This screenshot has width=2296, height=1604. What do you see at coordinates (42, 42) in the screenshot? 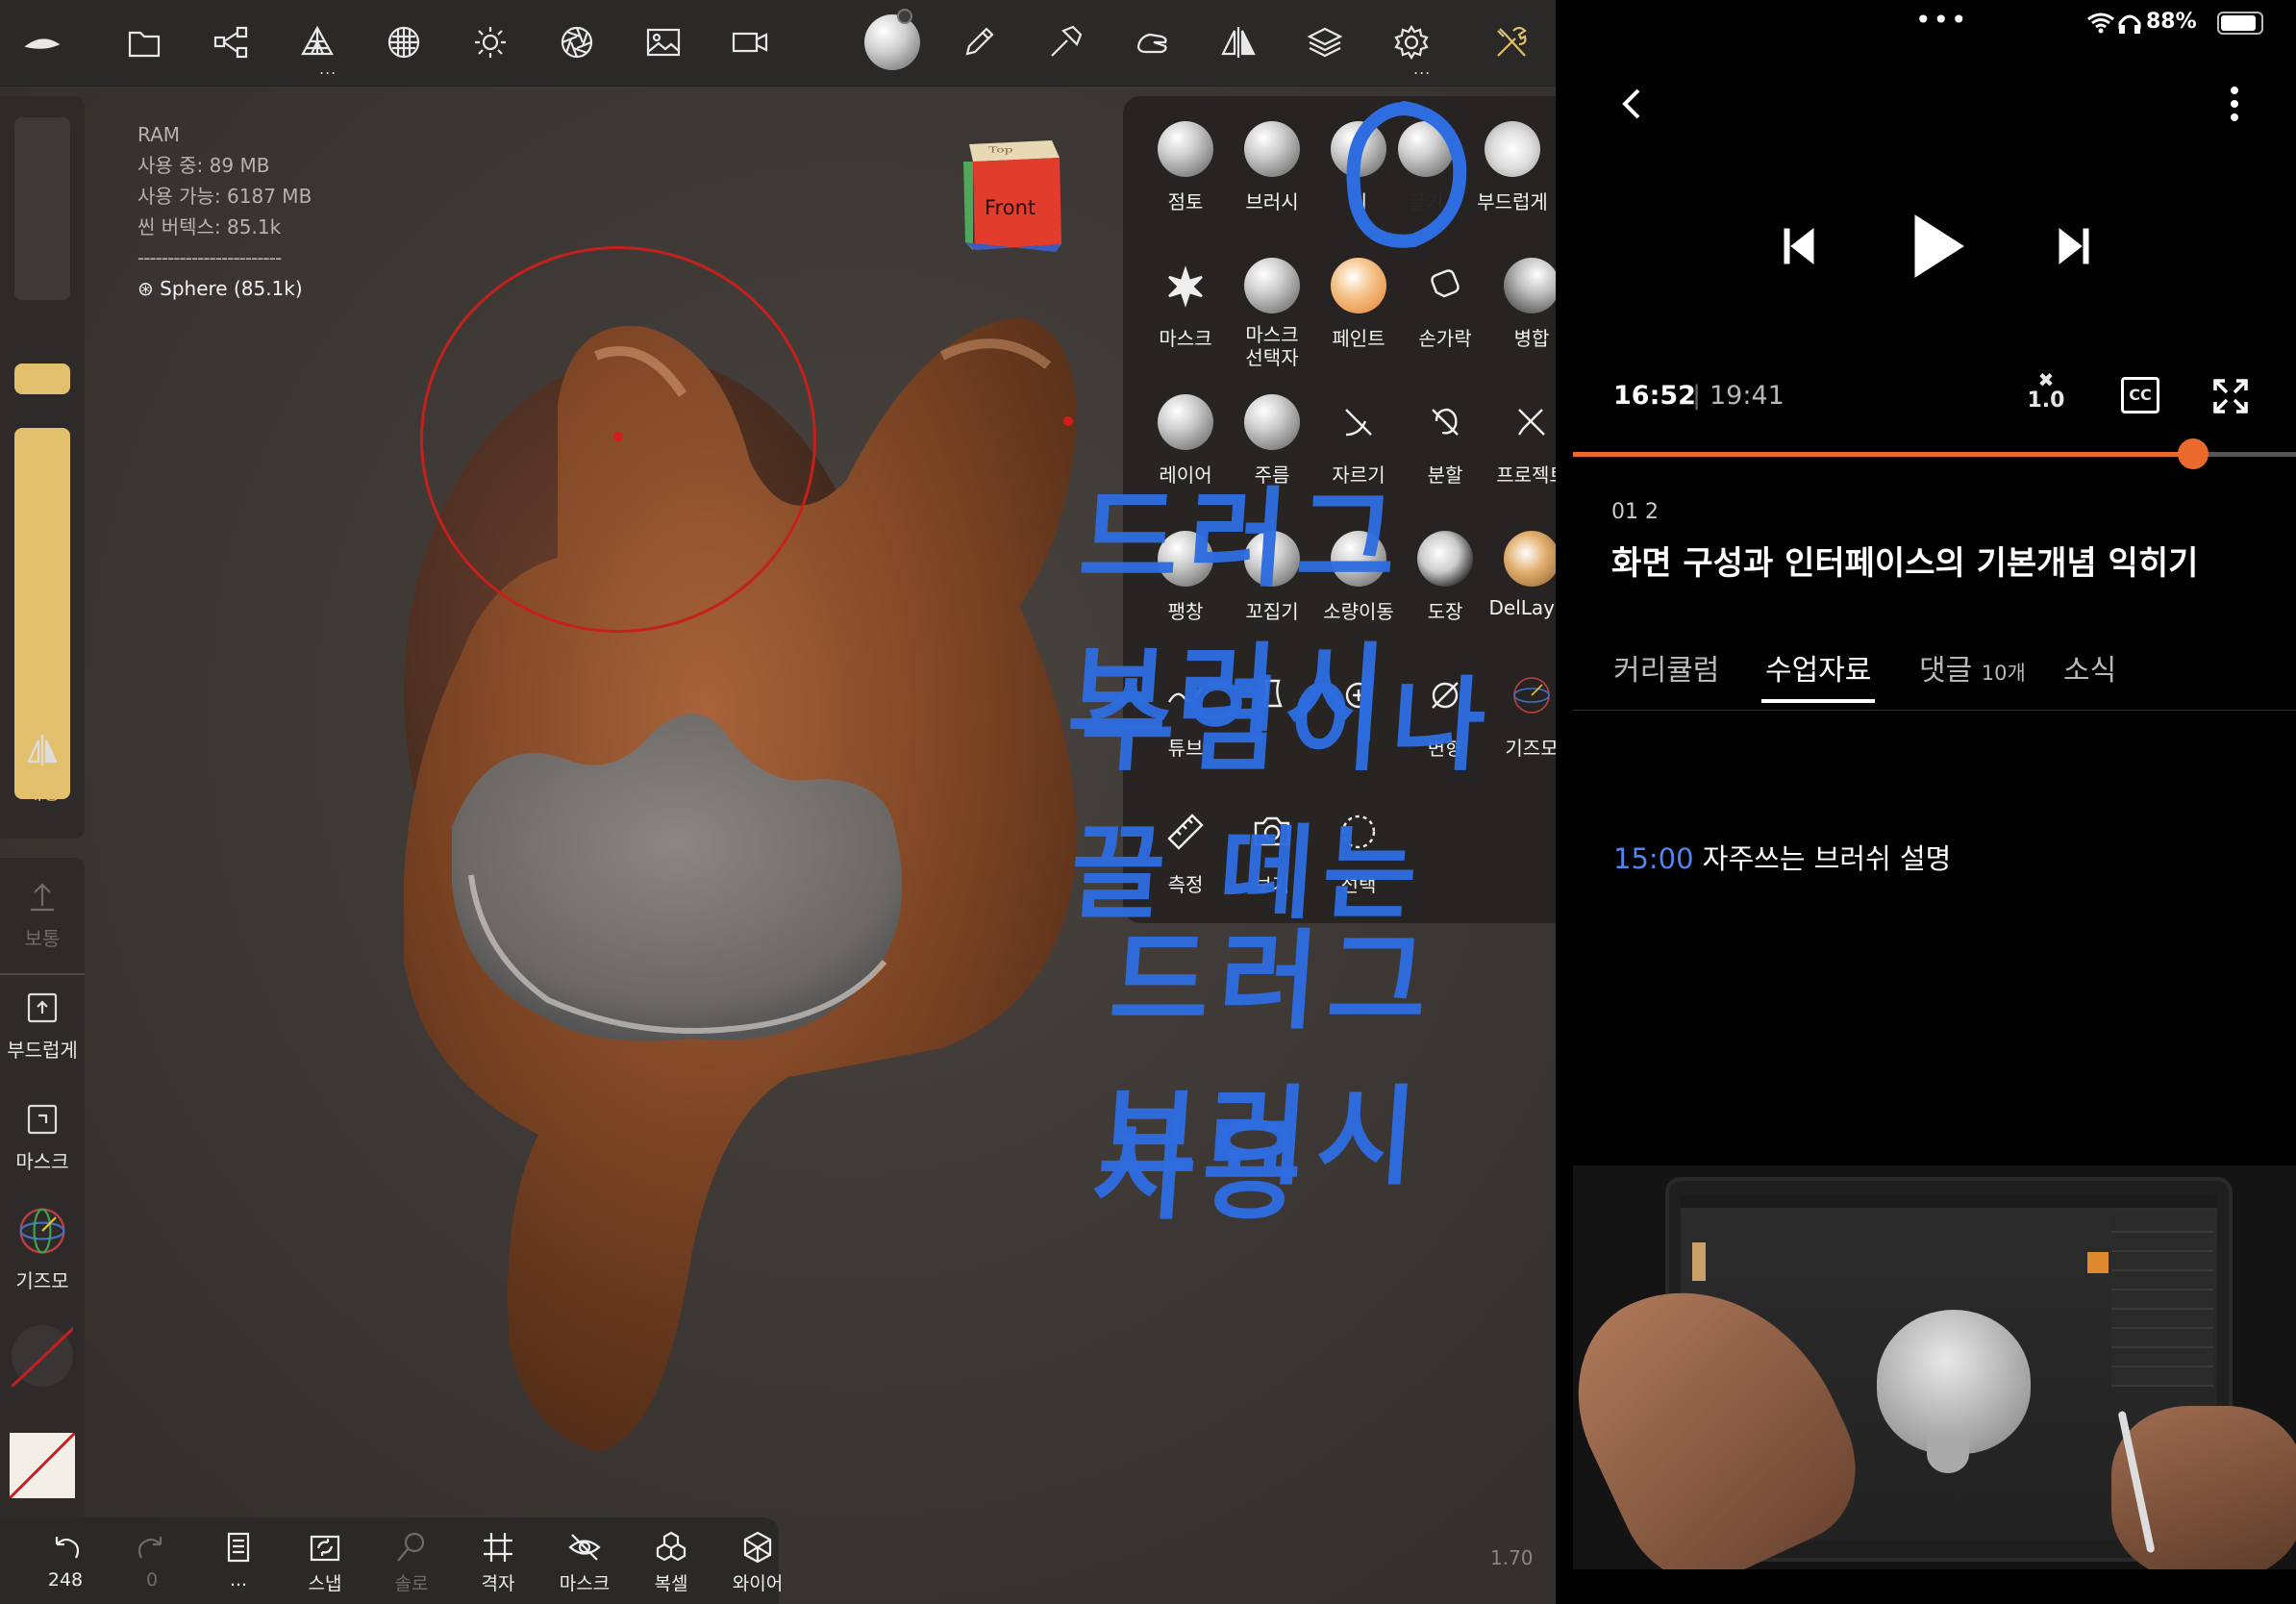
I see `app-logo-icon` at bounding box center [42, 42].